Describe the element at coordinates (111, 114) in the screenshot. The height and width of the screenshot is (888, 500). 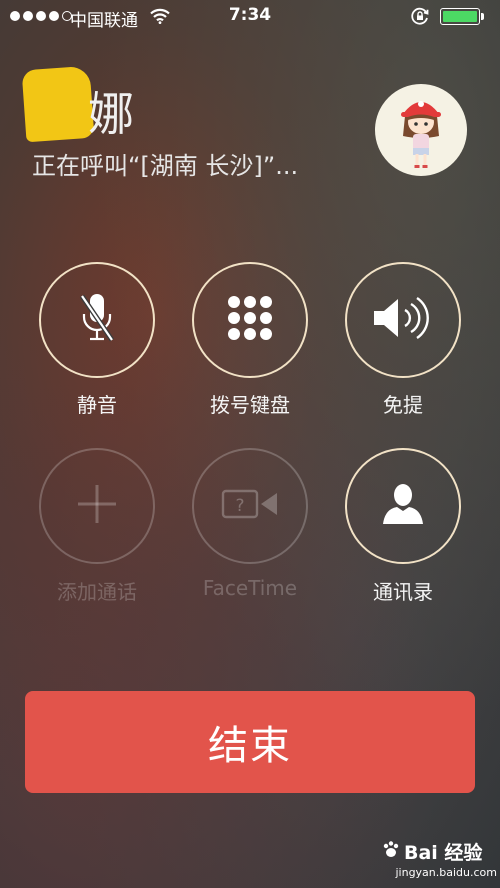
I see `caller-name: 娜` at that location.